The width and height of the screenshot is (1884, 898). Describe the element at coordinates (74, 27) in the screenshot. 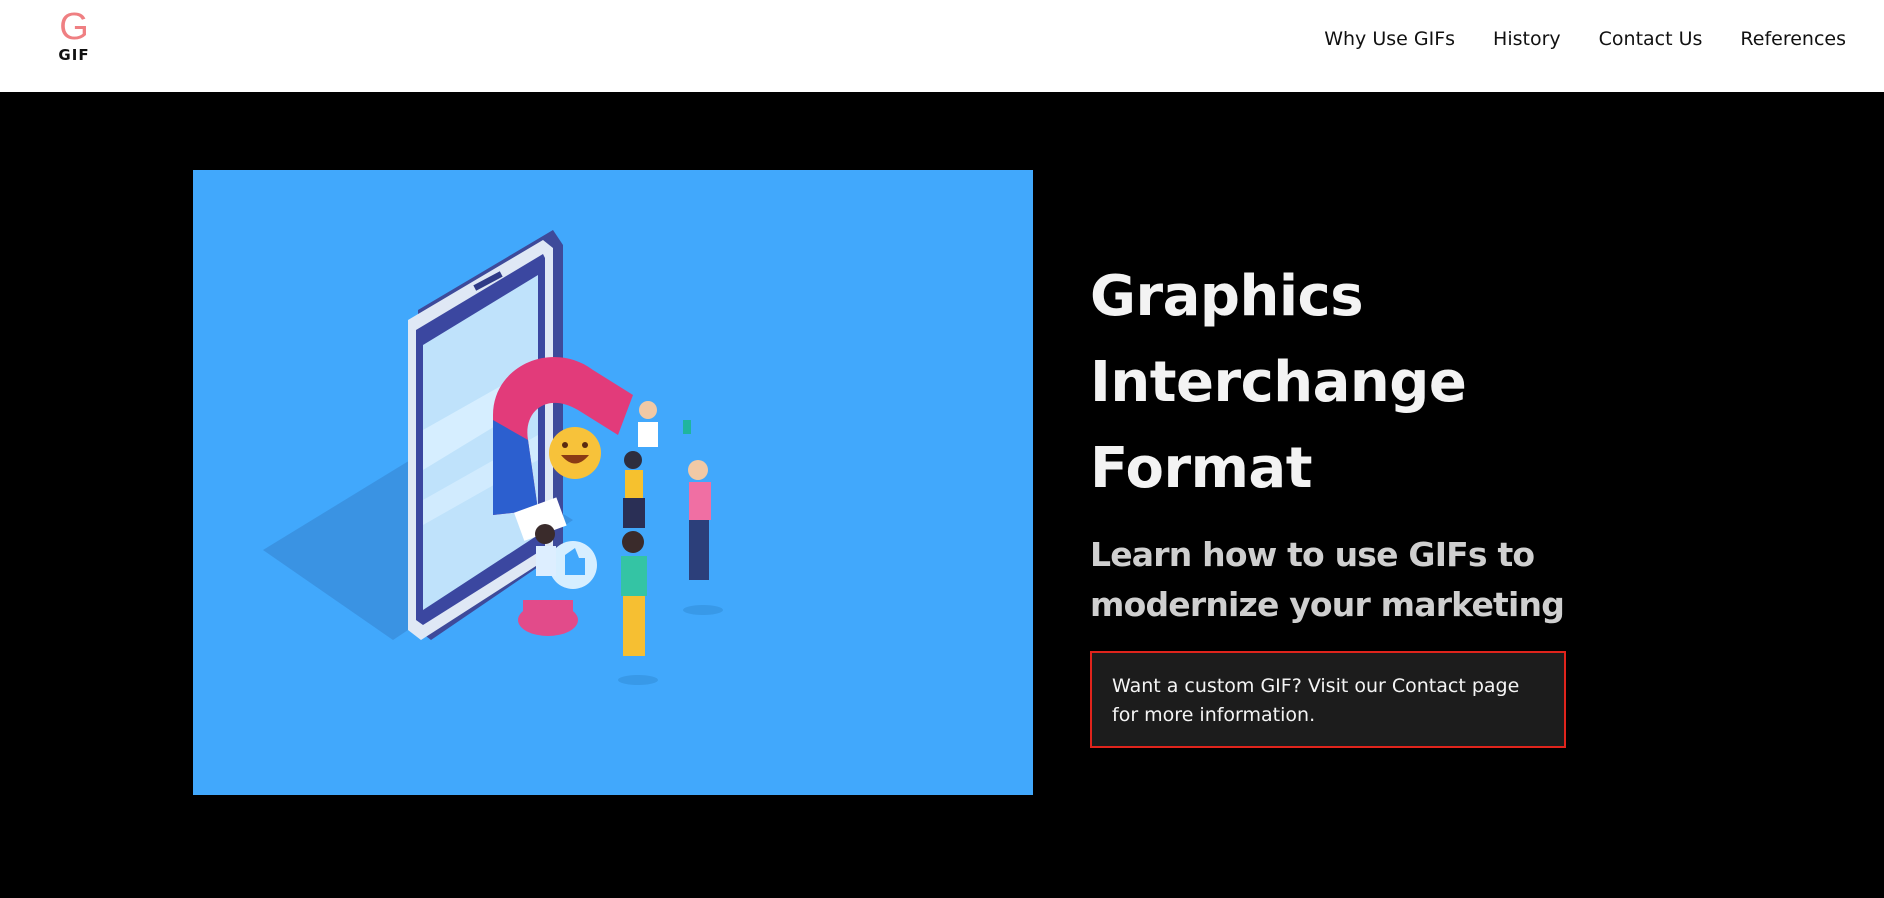

I see `logo-letter: G` at that location.